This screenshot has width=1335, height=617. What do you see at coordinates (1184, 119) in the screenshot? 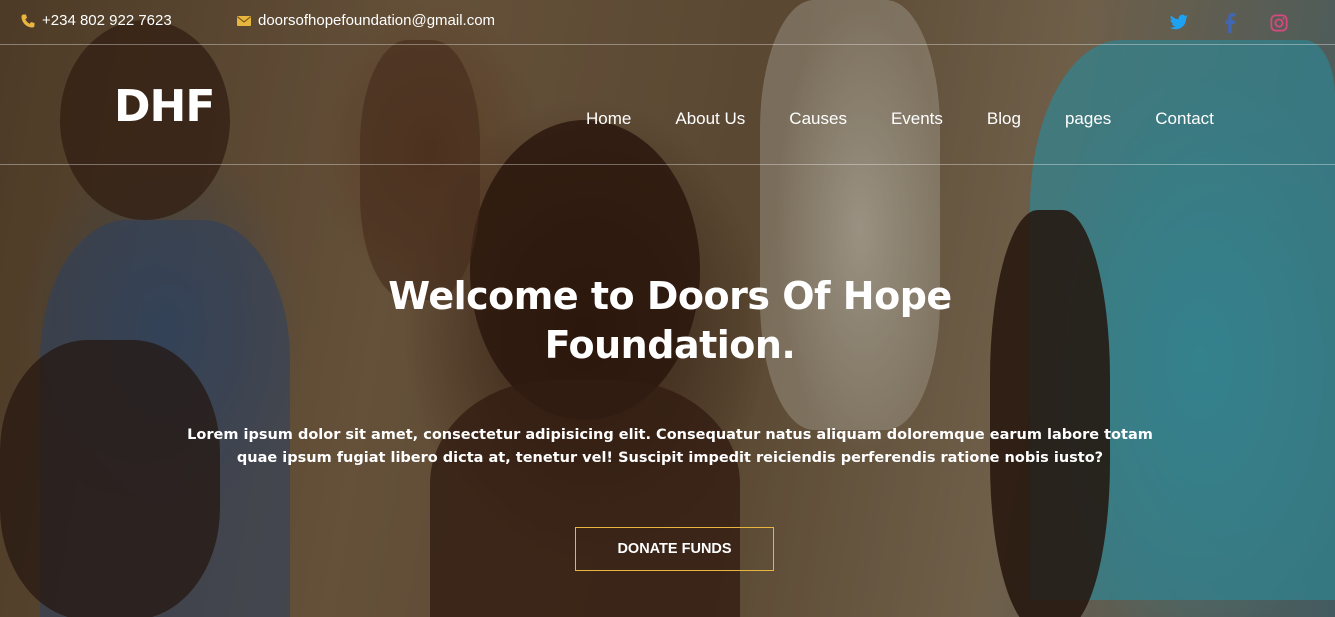
I see `nav-link-contact: Contact` at bounding box center [1184, 119].